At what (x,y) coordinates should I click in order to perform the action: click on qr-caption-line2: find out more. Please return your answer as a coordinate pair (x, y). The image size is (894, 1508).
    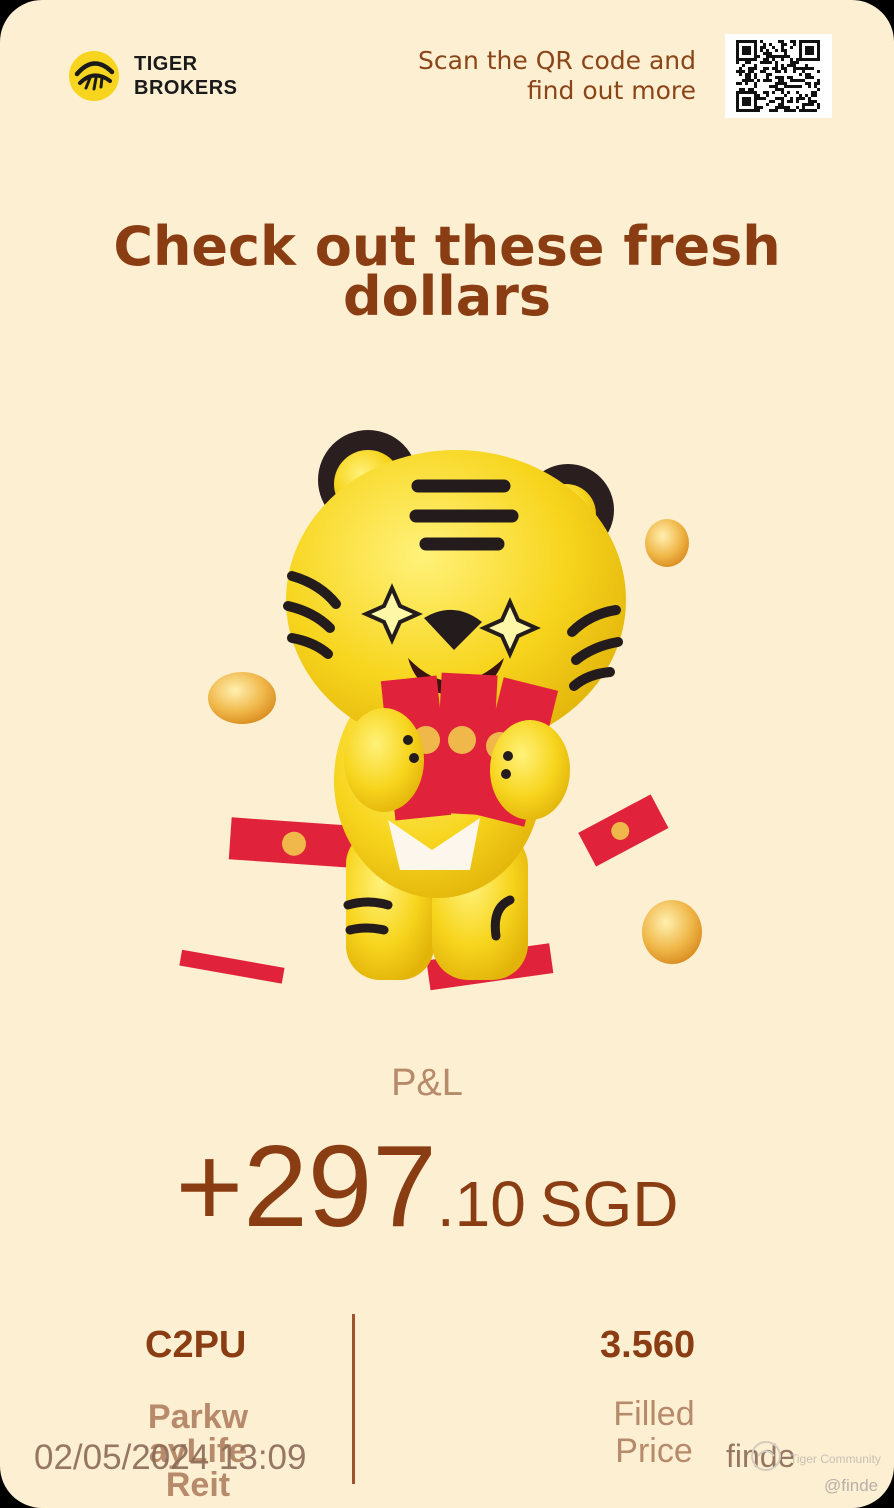
    Looking at the image, I should click on (611, 90).